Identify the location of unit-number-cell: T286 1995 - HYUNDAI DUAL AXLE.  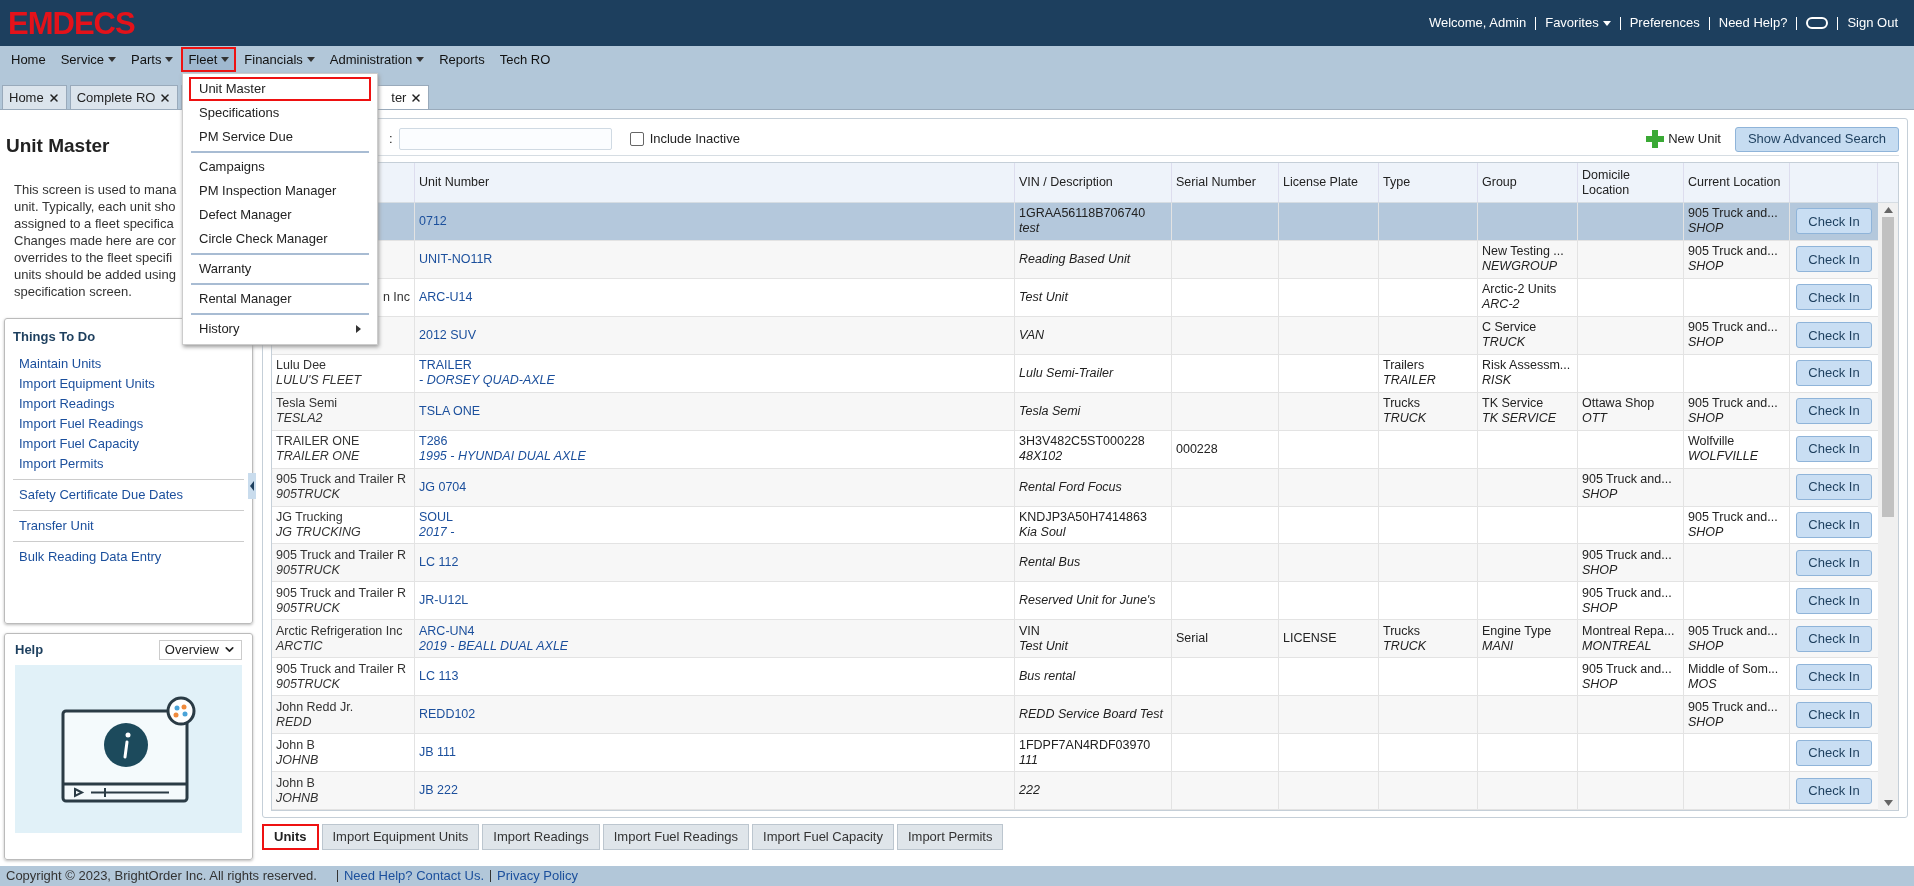
(715, 449).